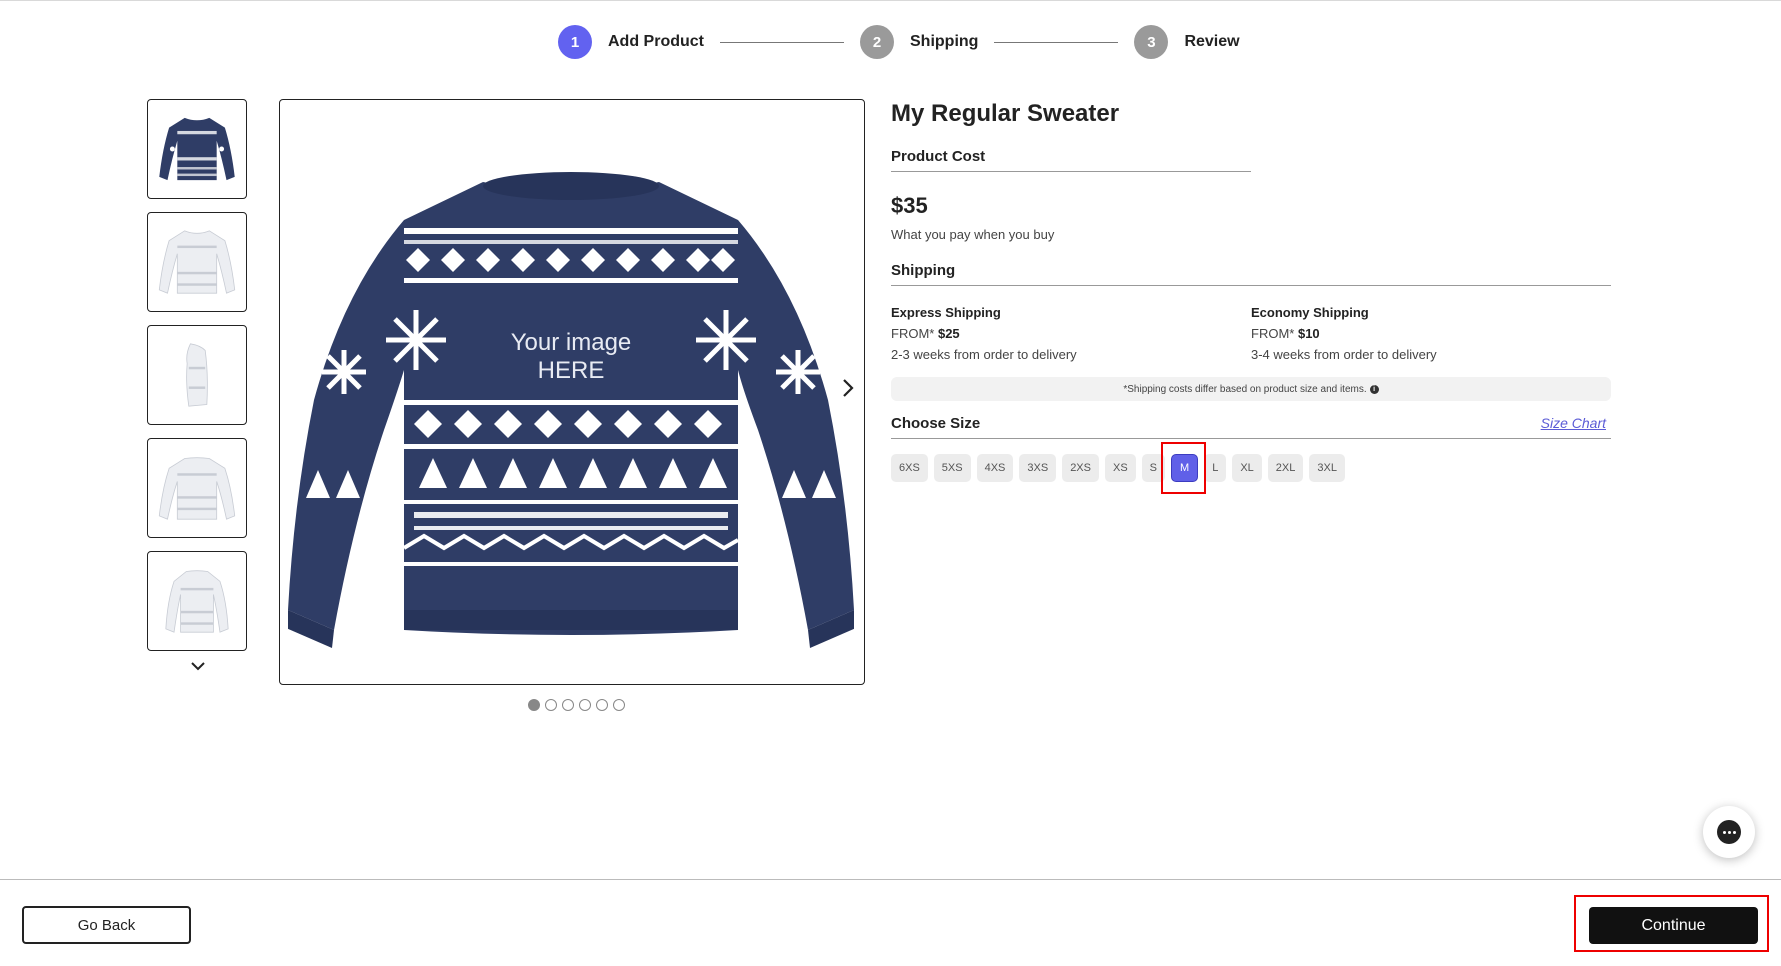 The width and height of the screenshot is (1781, 966). I want to click on top-border, so click(890, 0).